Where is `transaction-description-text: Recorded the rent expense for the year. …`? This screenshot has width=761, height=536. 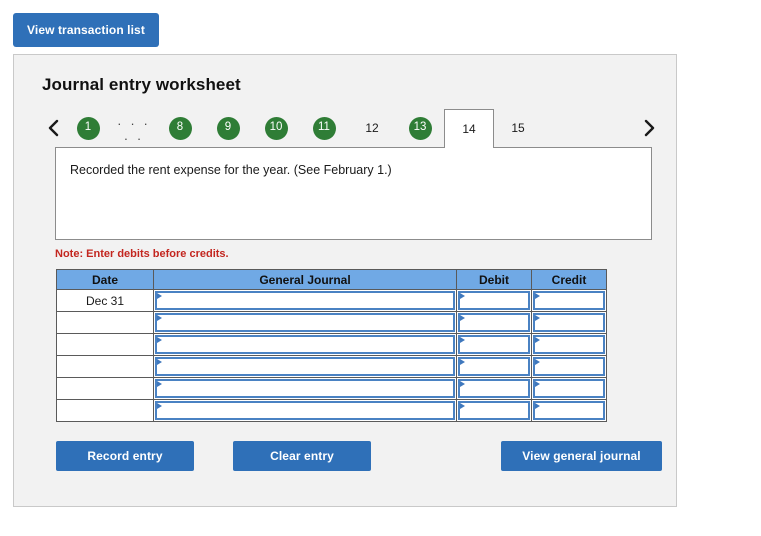 transaction-description-text: Recorded the rent expense for the year. … is located at coordinates (231, 170).